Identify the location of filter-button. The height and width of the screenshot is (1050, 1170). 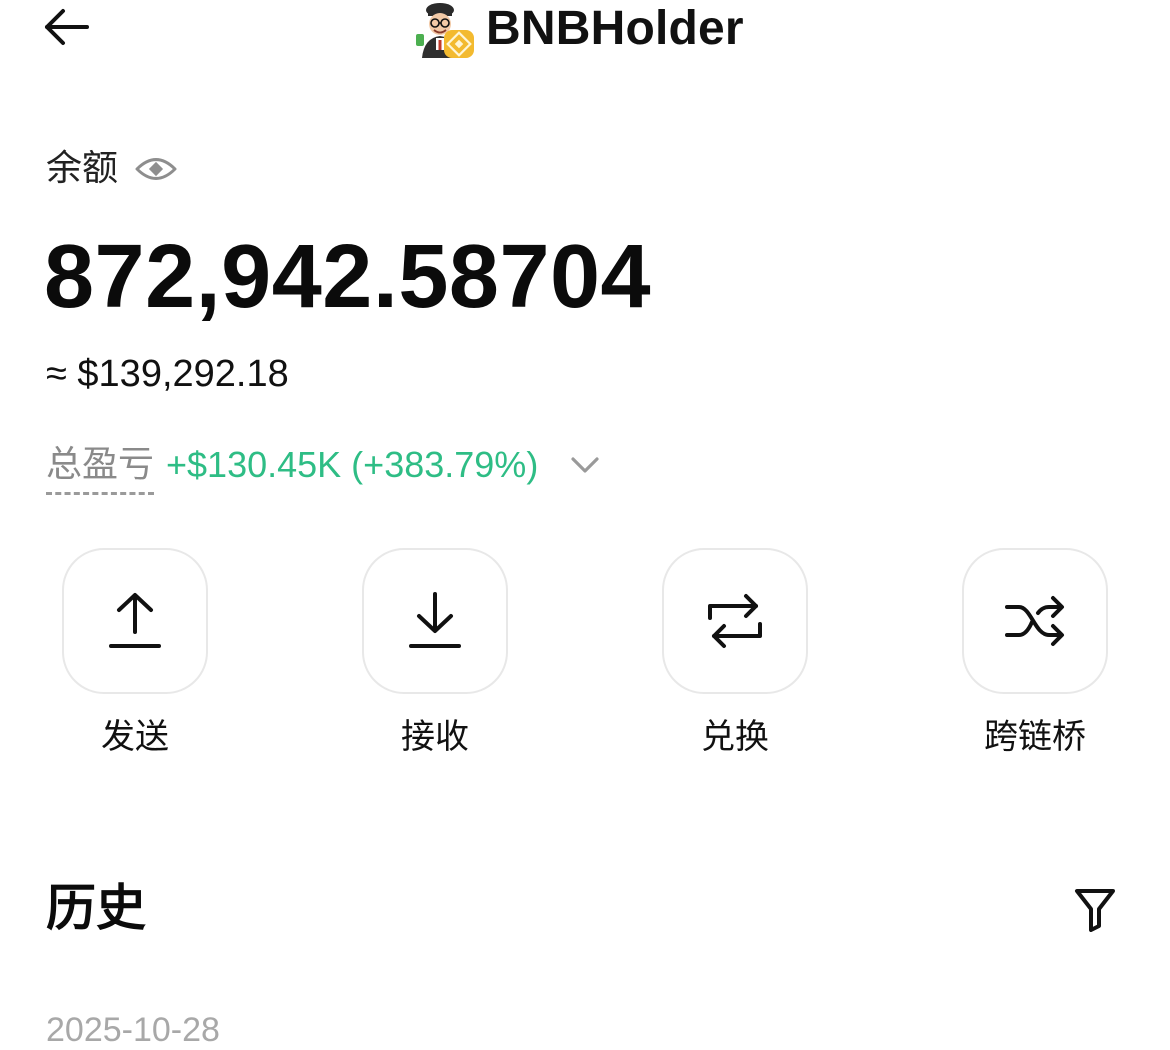
(1095, 909).